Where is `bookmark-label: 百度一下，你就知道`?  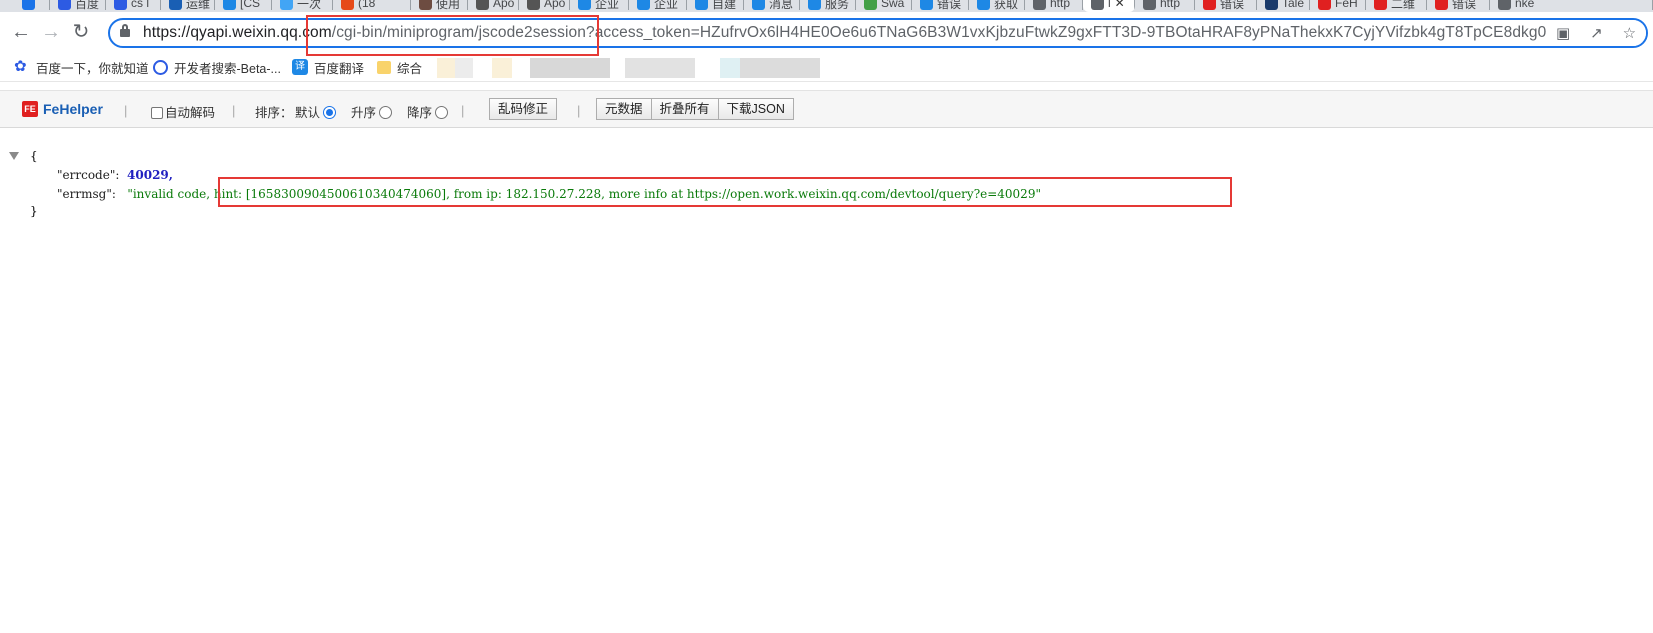 bookmark-label: 百度一下，你就知道 is located at coordinates (92, 68).